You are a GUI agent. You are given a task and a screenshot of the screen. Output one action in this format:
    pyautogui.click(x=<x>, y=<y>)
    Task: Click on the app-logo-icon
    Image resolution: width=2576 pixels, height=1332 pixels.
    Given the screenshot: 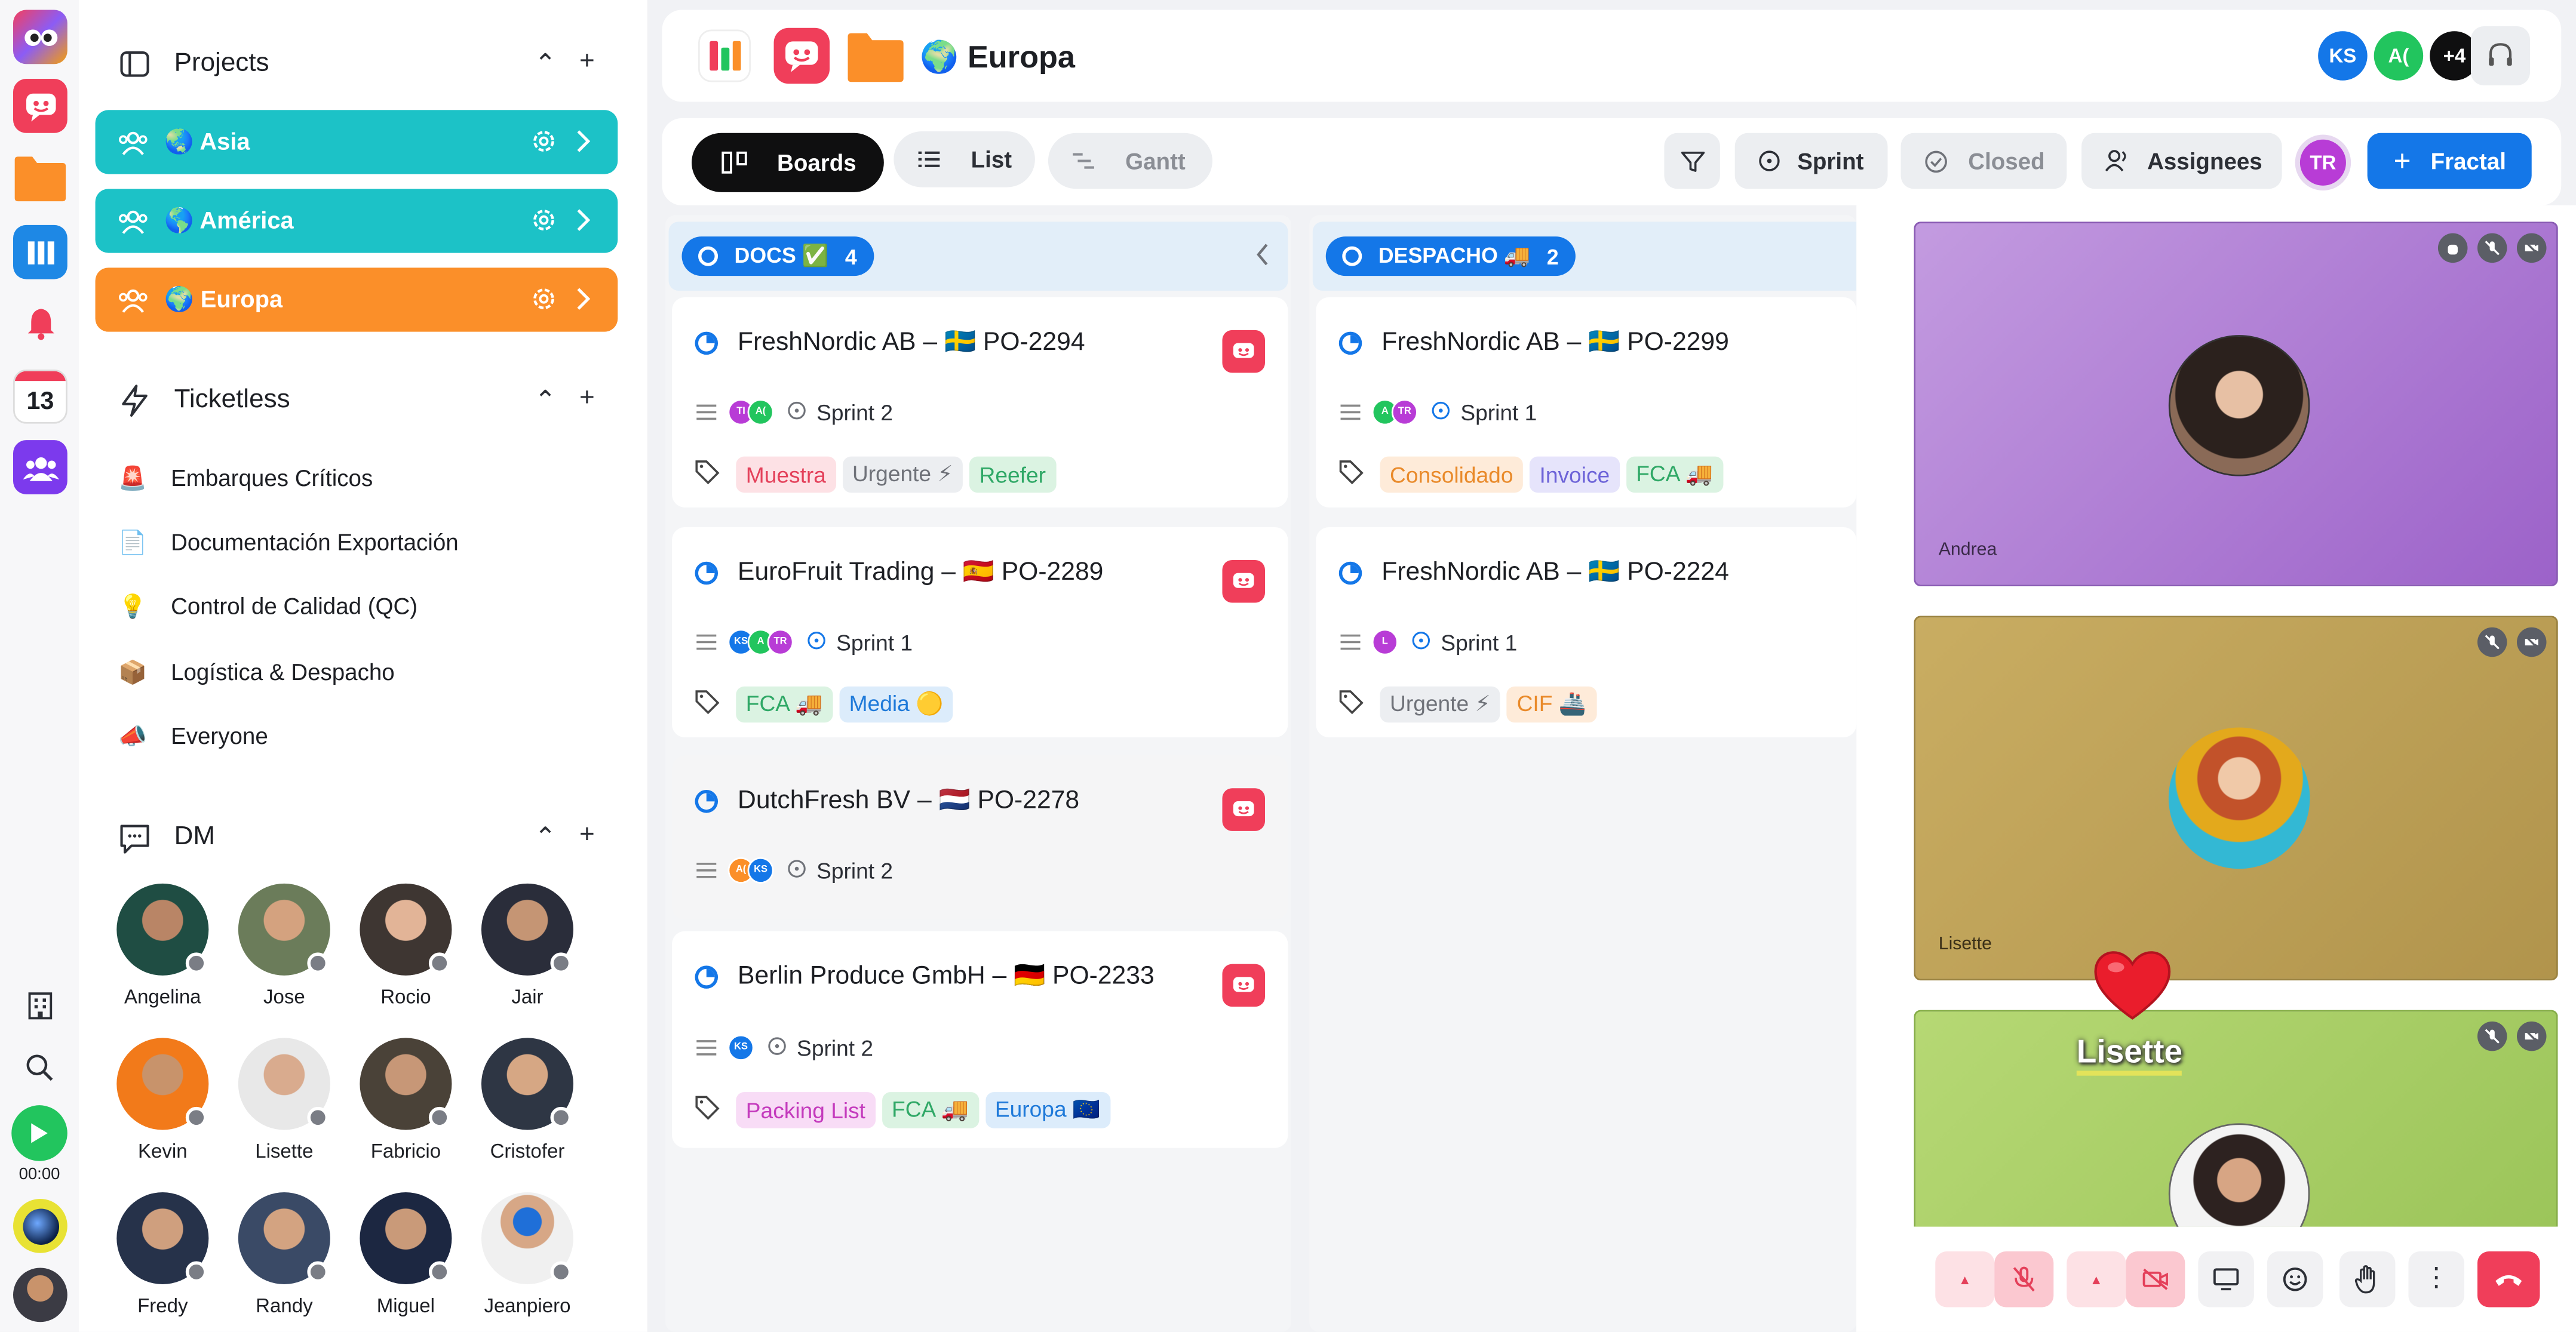 What is the action you would take?
    pyautogui.click(x=40, y=37)
    